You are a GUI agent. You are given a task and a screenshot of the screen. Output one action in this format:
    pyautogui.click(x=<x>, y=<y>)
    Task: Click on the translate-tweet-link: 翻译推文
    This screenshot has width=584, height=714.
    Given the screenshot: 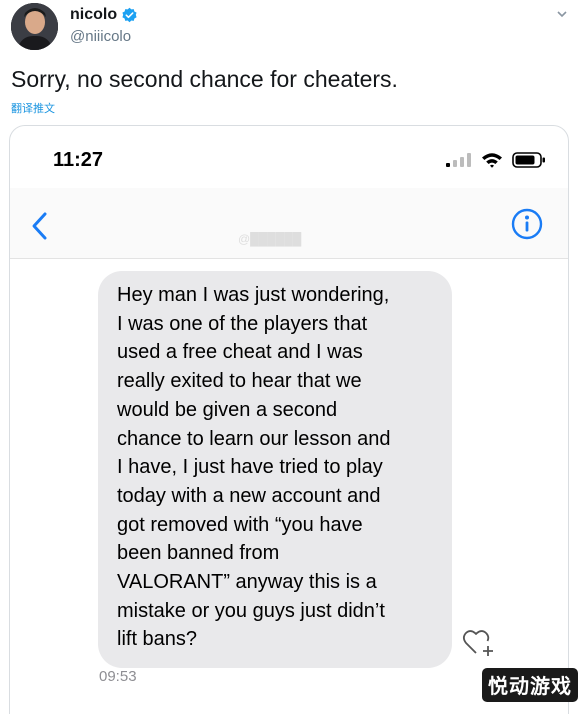 What is the action you would take?
    pyautogui.click(x=33, y=108)
    